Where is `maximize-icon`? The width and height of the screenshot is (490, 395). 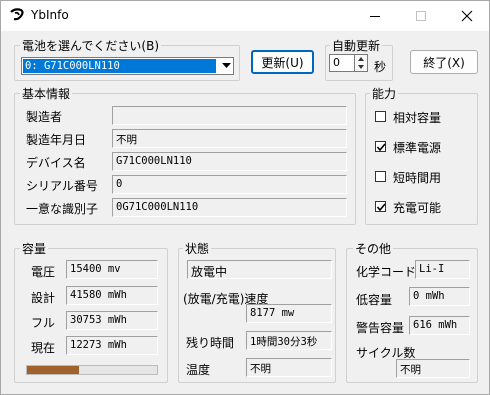 maximize-icon is located at coordinates (421, 16).